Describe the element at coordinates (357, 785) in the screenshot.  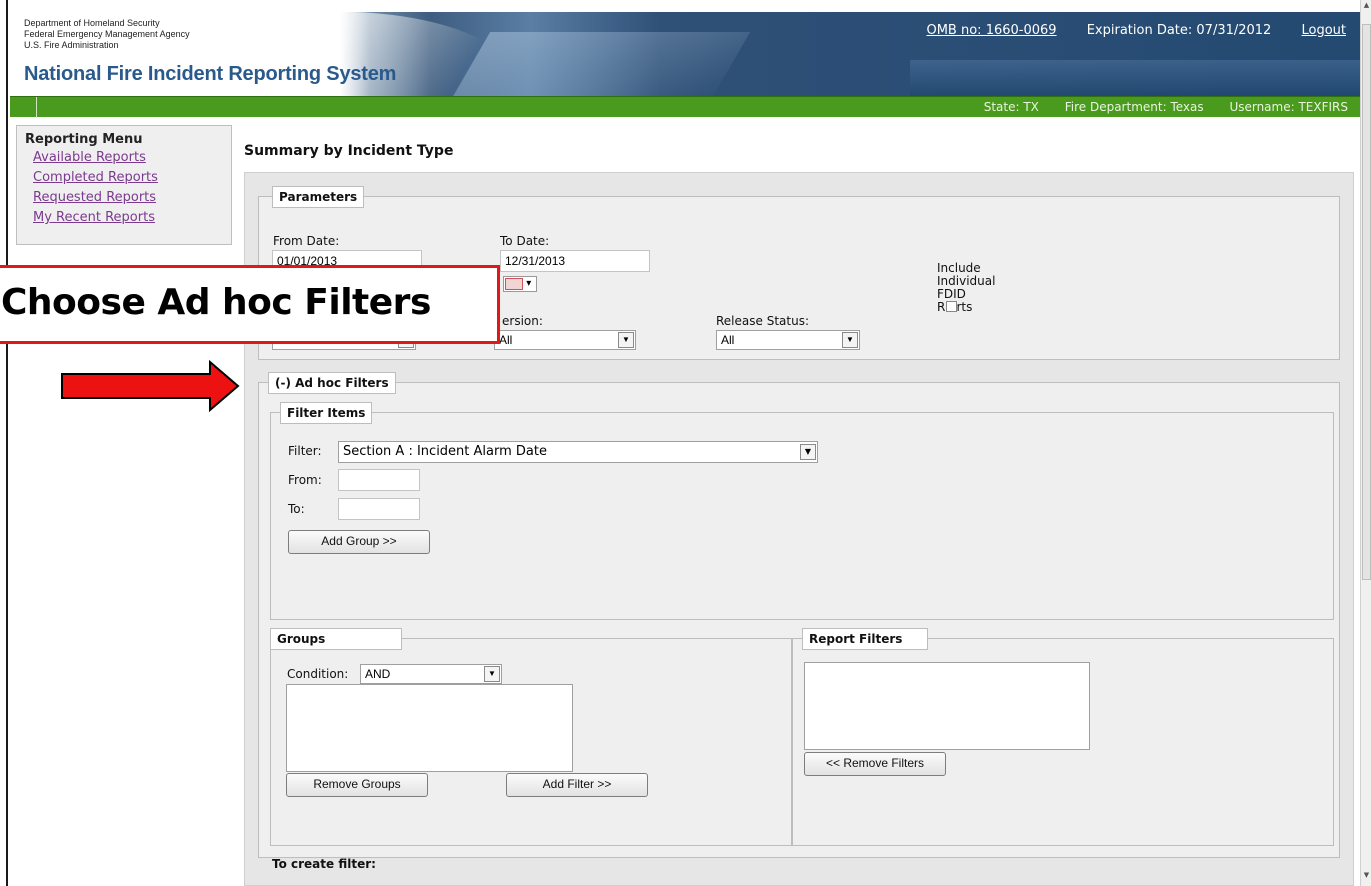
I see `remove-groups-button: Remove Groups` at that location.